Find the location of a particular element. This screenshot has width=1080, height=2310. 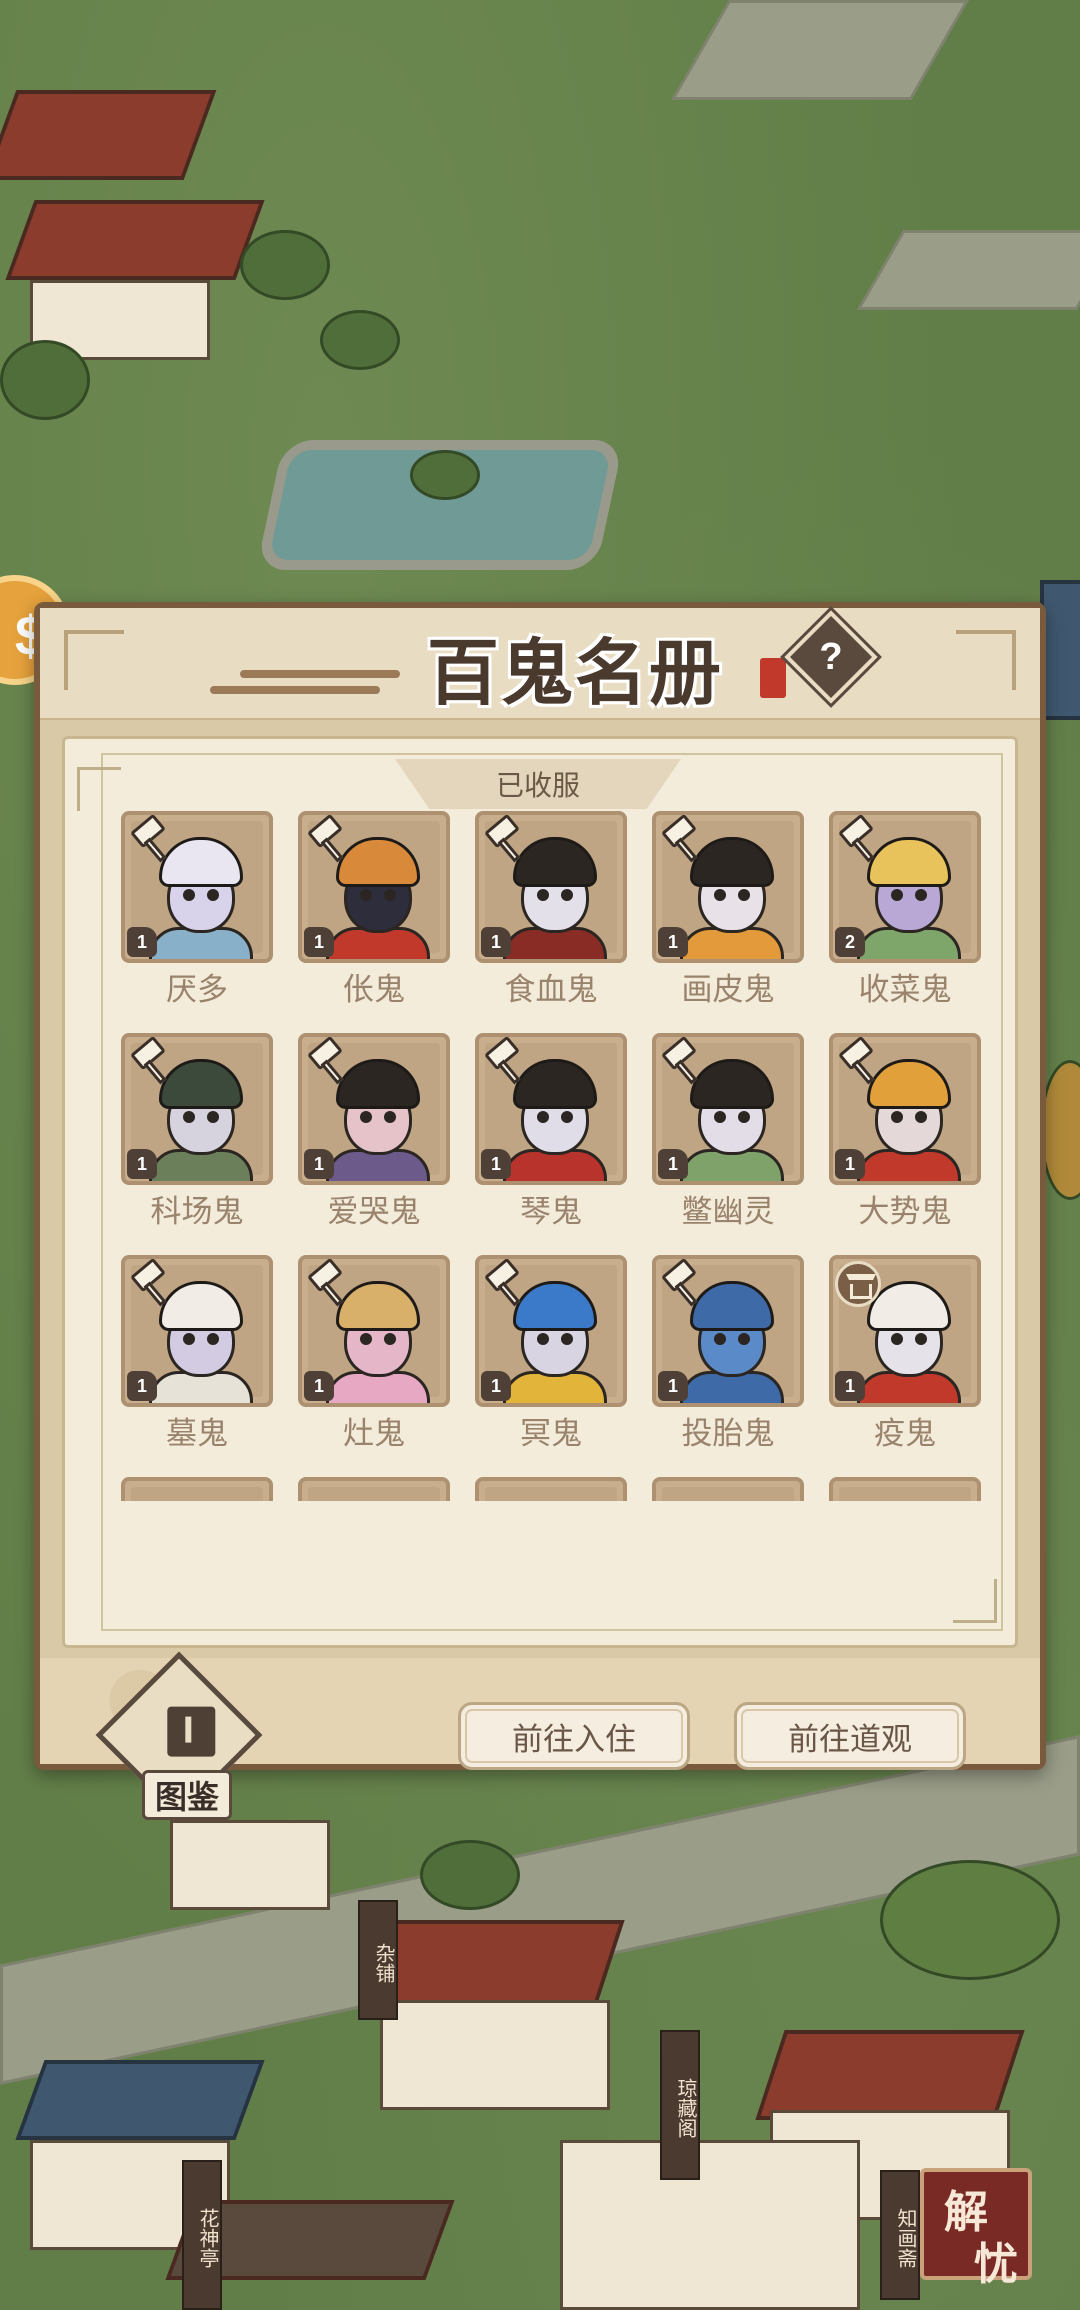

ghost-name: 画皮鬼 is located at coordinates (728, 990).